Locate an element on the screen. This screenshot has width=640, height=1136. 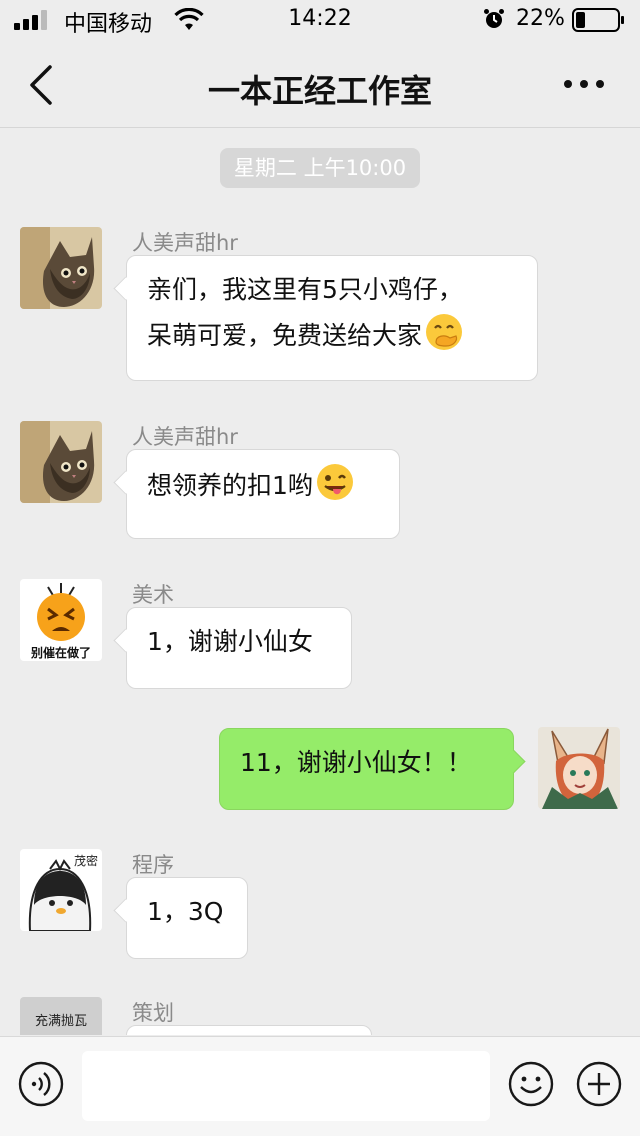
message-text: 1，谢谢小仙女 is located at coordinates (230, 641).